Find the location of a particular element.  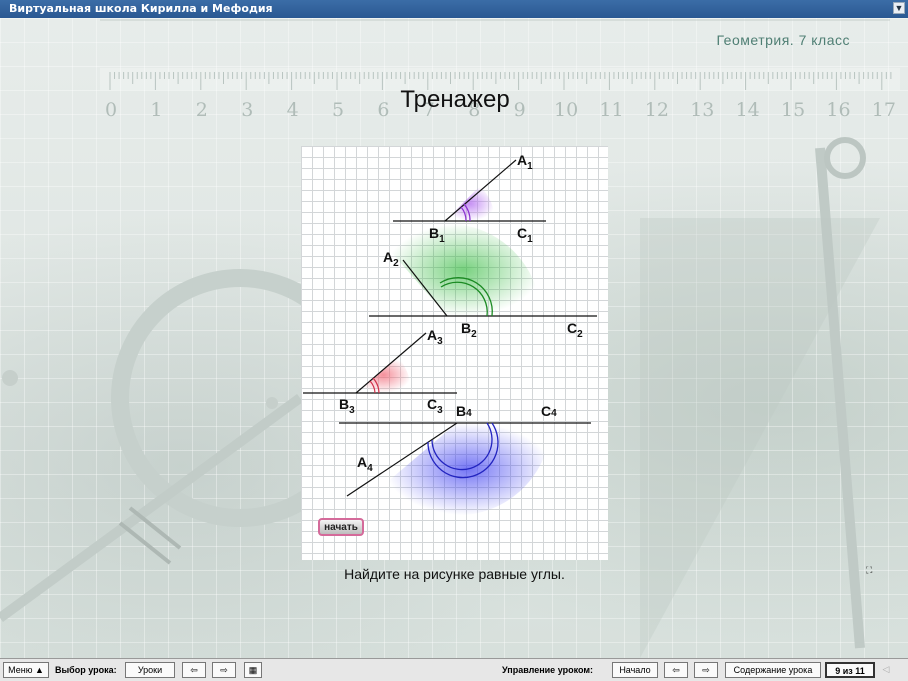

label-a3: A3 is located at coordinates (435, 337).